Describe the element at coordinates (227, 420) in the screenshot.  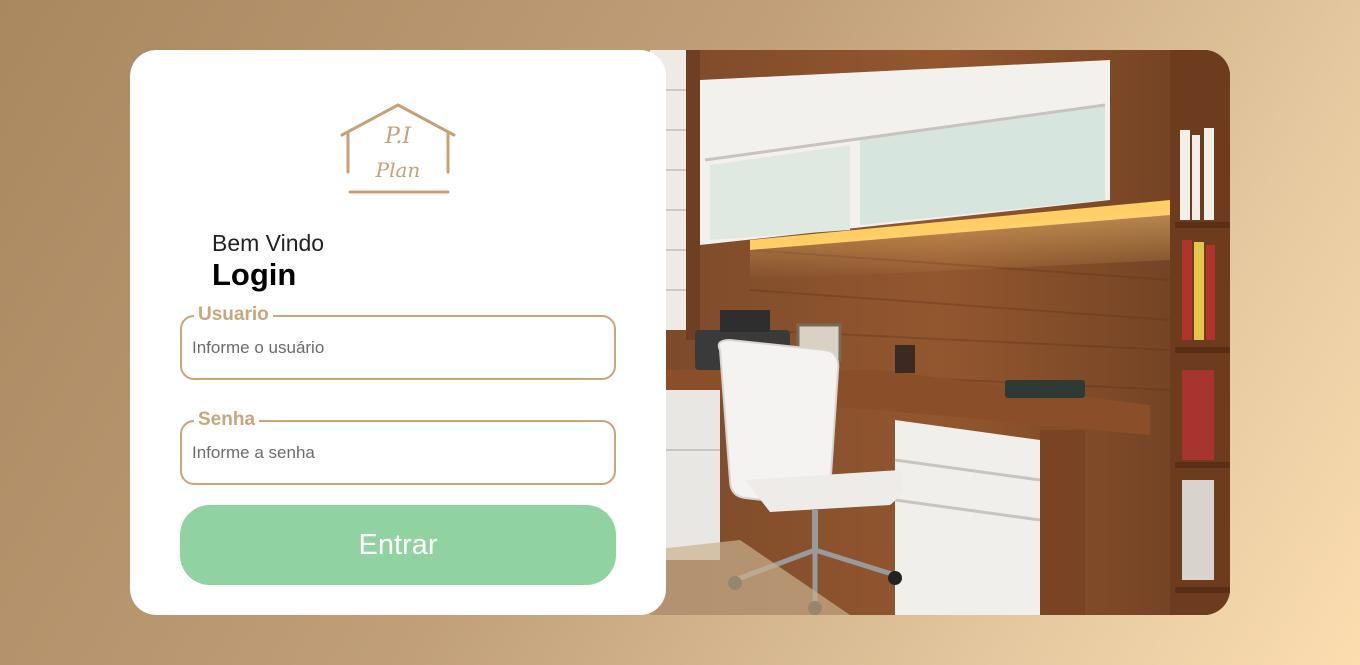
I see `password-label: Senha` at that location.